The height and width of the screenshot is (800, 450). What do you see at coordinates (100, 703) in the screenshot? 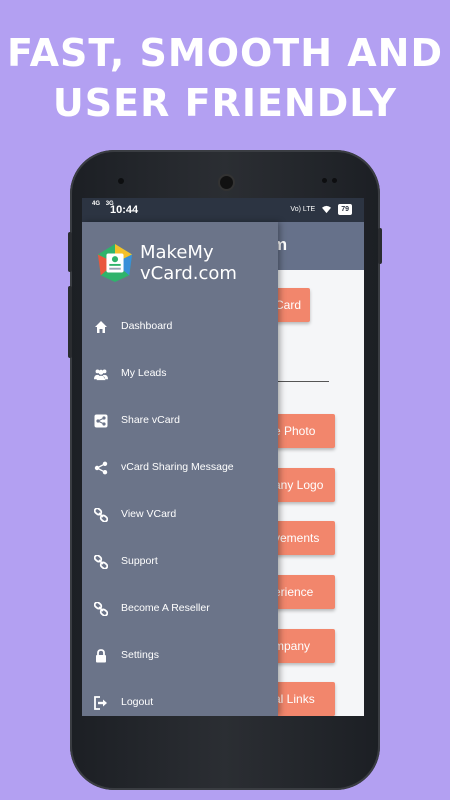
I see `logout-icon` at bounding box center [100, 703].